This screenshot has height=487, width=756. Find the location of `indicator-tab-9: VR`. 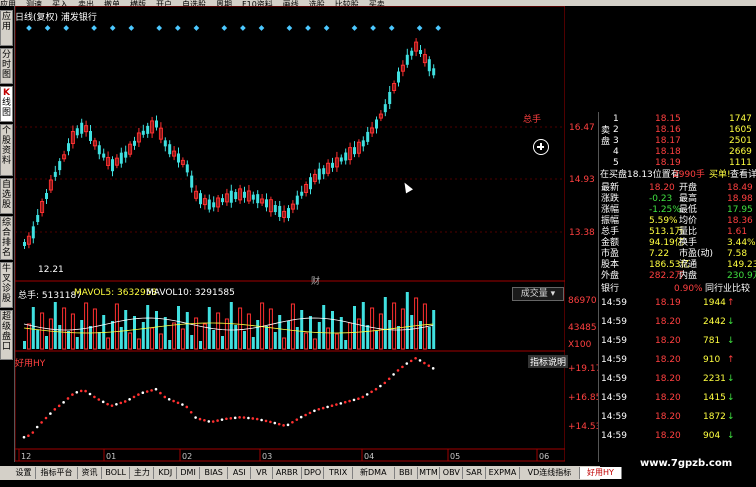

indicator-tab-9: VR is located at coordinates (262, 473).